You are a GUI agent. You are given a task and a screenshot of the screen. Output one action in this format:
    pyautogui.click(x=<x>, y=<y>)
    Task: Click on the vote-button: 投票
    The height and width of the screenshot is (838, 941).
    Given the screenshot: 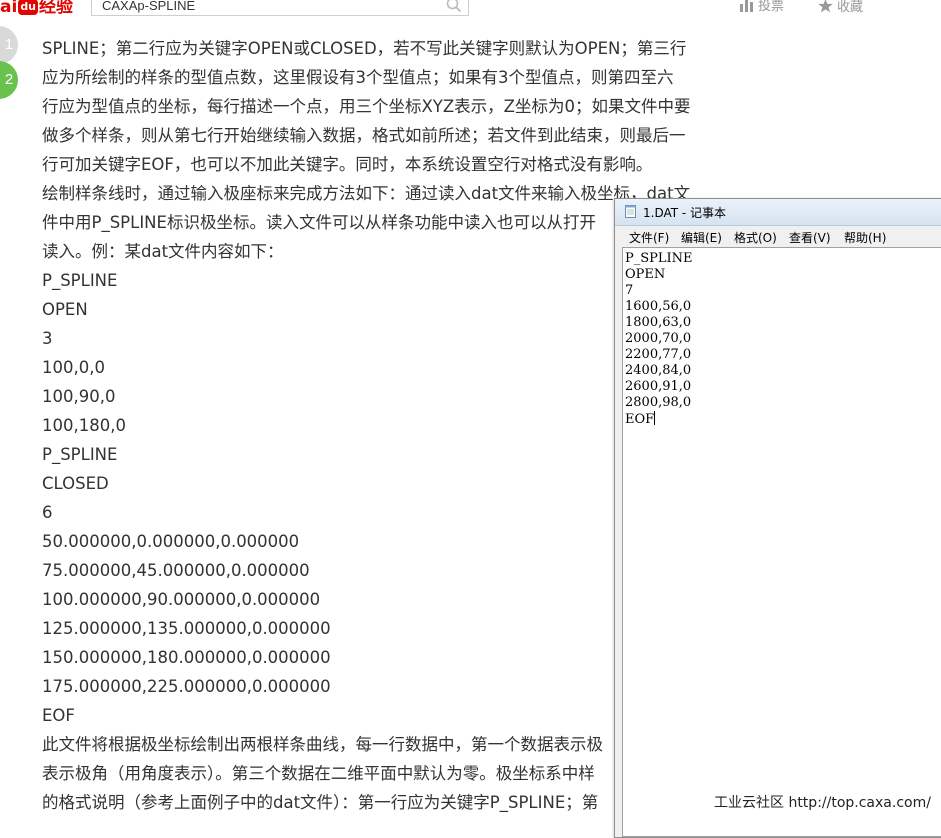 What is the action you would take?
    pyautogui.click(x=762, y=7)
    